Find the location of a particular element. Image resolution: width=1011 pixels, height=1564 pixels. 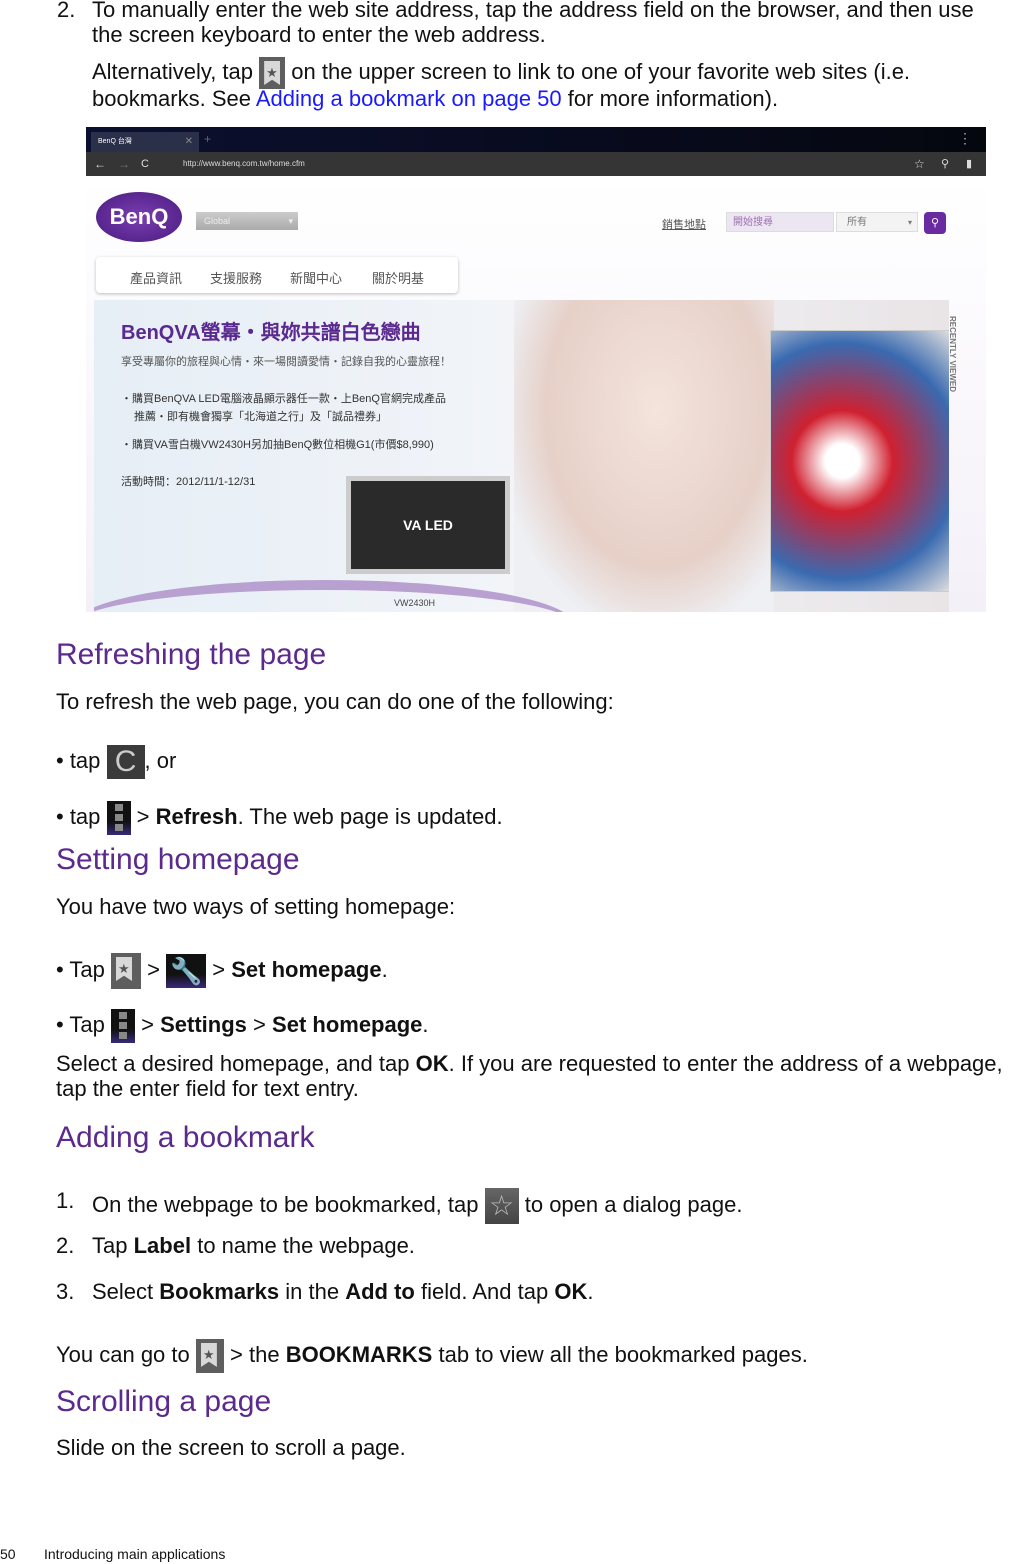

tab-title: BenQ 台灣 is located at coordinates (115, 141).